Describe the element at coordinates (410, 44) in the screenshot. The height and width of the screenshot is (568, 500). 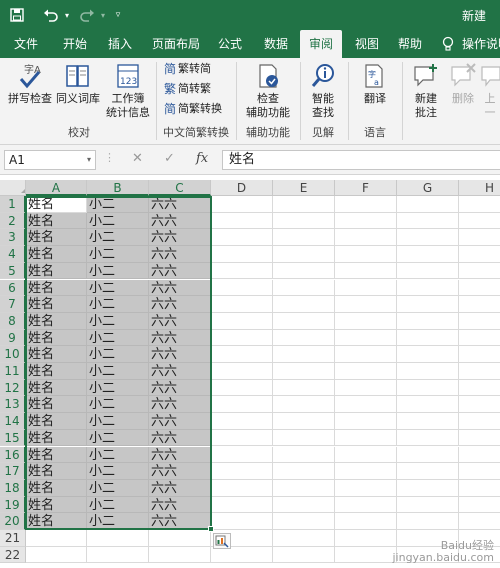
I see `tab-help: 帮助` at that location.